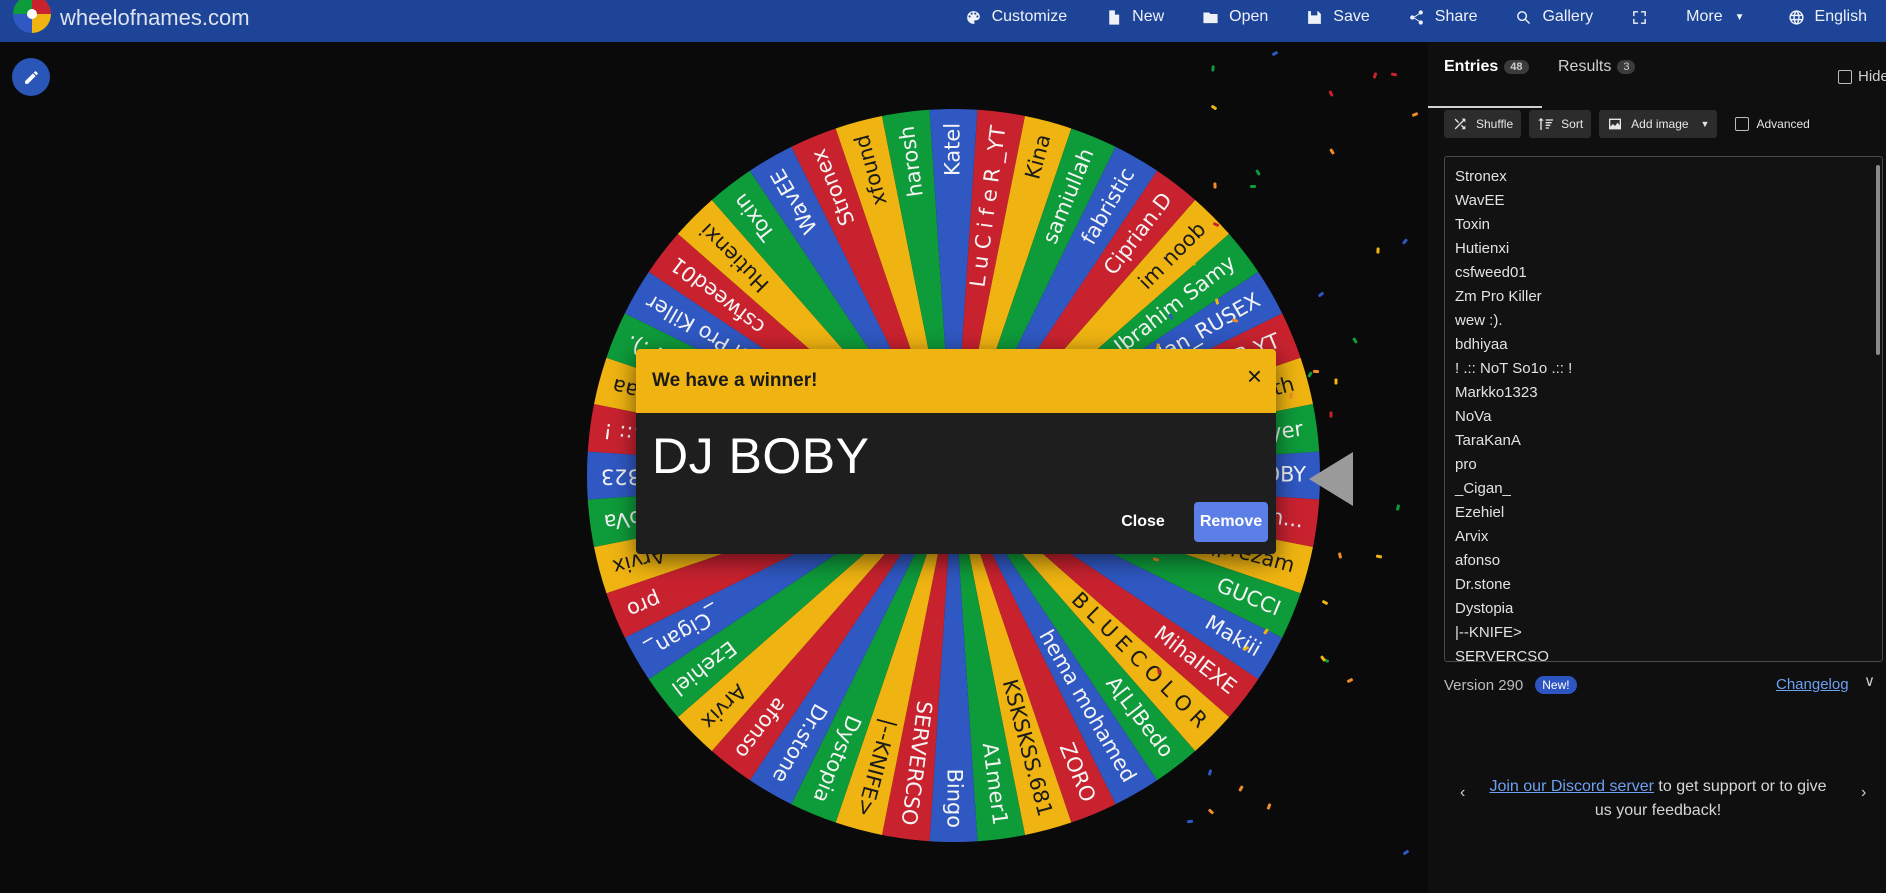  I want to click on shuffle-button: Shuffle, so click(1483, 124).